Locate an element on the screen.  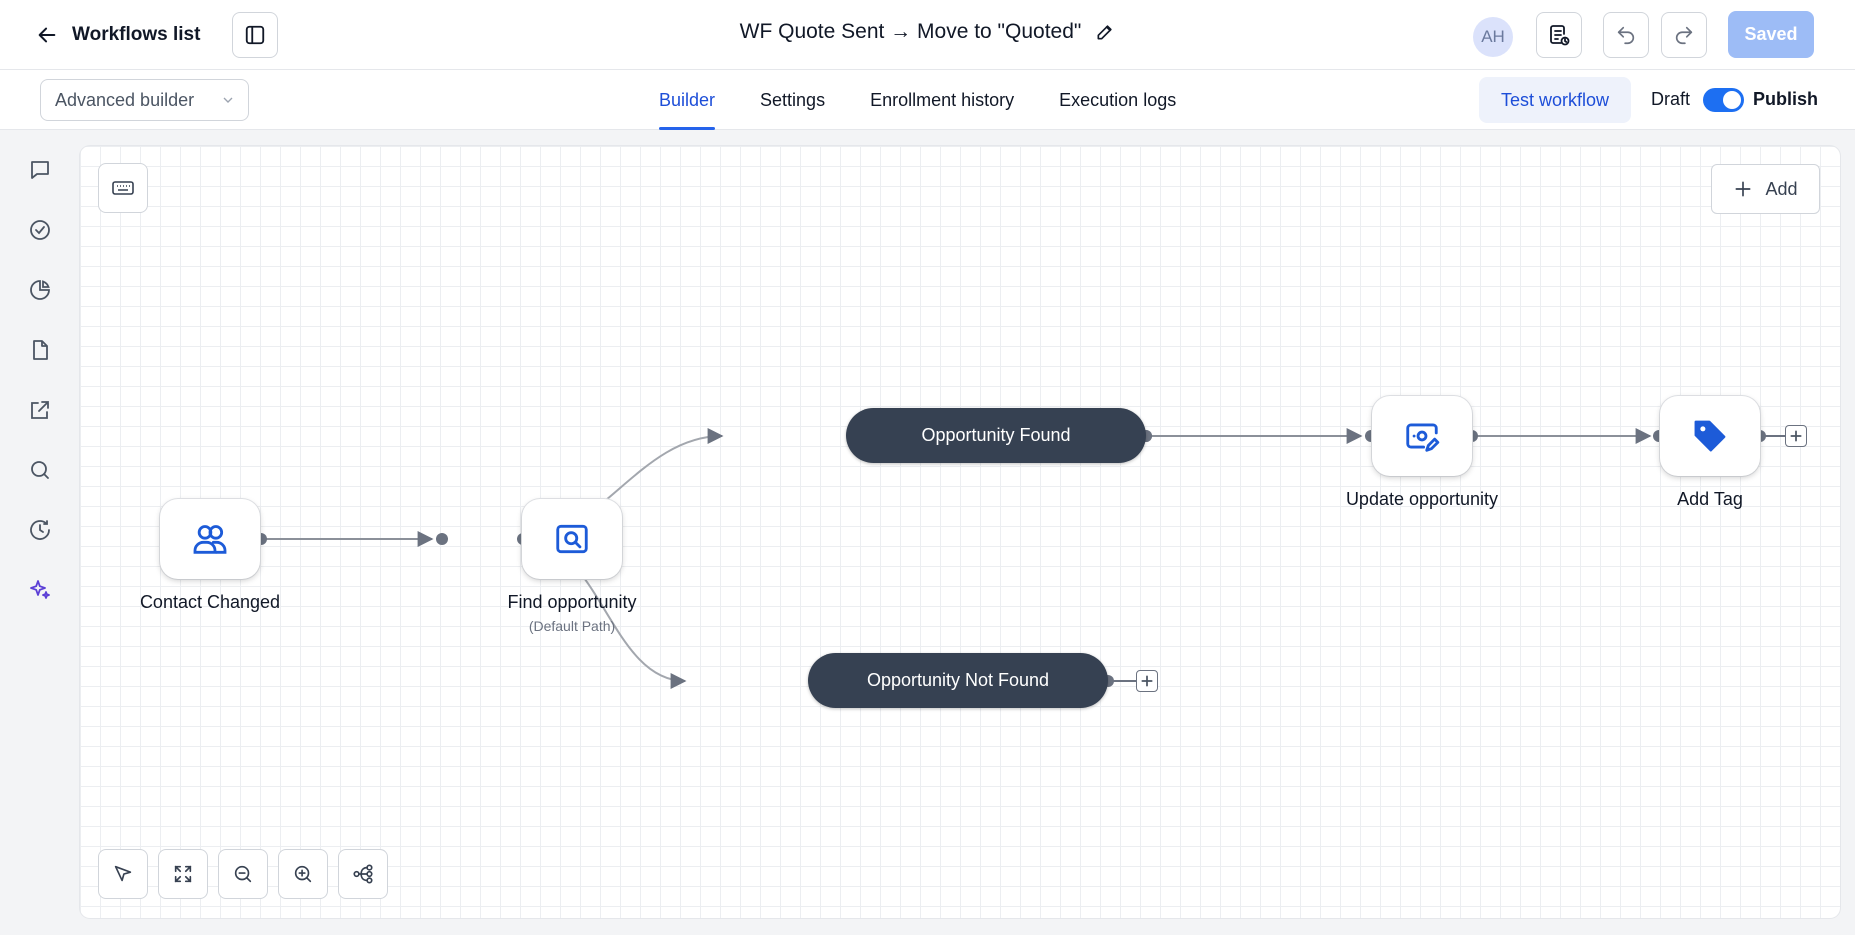
keyboard-icon is located at coordinates (123, 188).